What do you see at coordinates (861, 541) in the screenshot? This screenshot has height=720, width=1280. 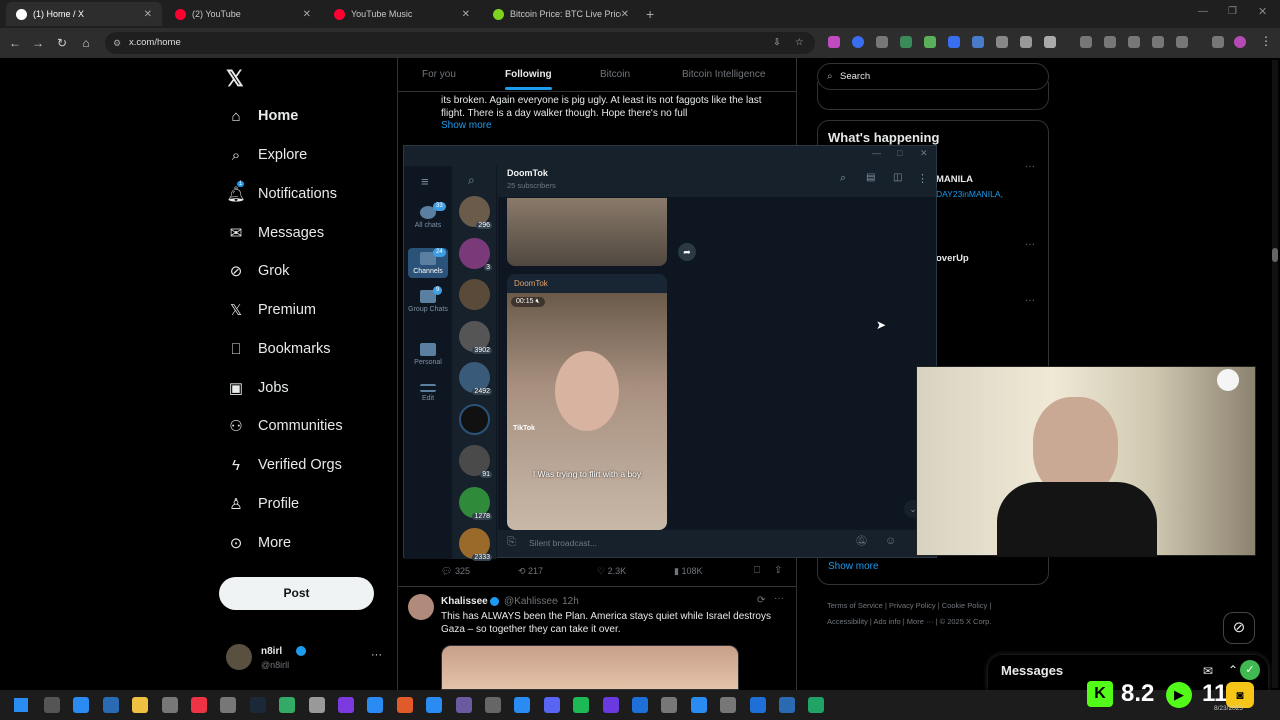 I see `silent-bell-icon: 🔕︎` at bounding box center [861, 541].